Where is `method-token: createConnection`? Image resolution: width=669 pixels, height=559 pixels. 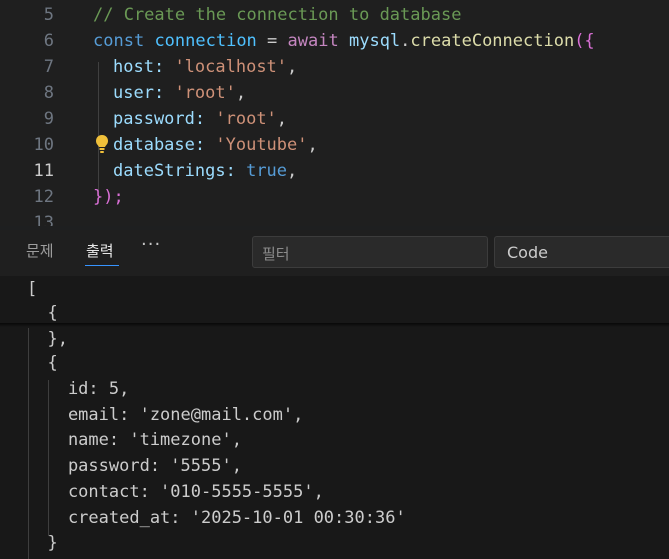
method-token: createConnection is located at coordinates (492, 41).